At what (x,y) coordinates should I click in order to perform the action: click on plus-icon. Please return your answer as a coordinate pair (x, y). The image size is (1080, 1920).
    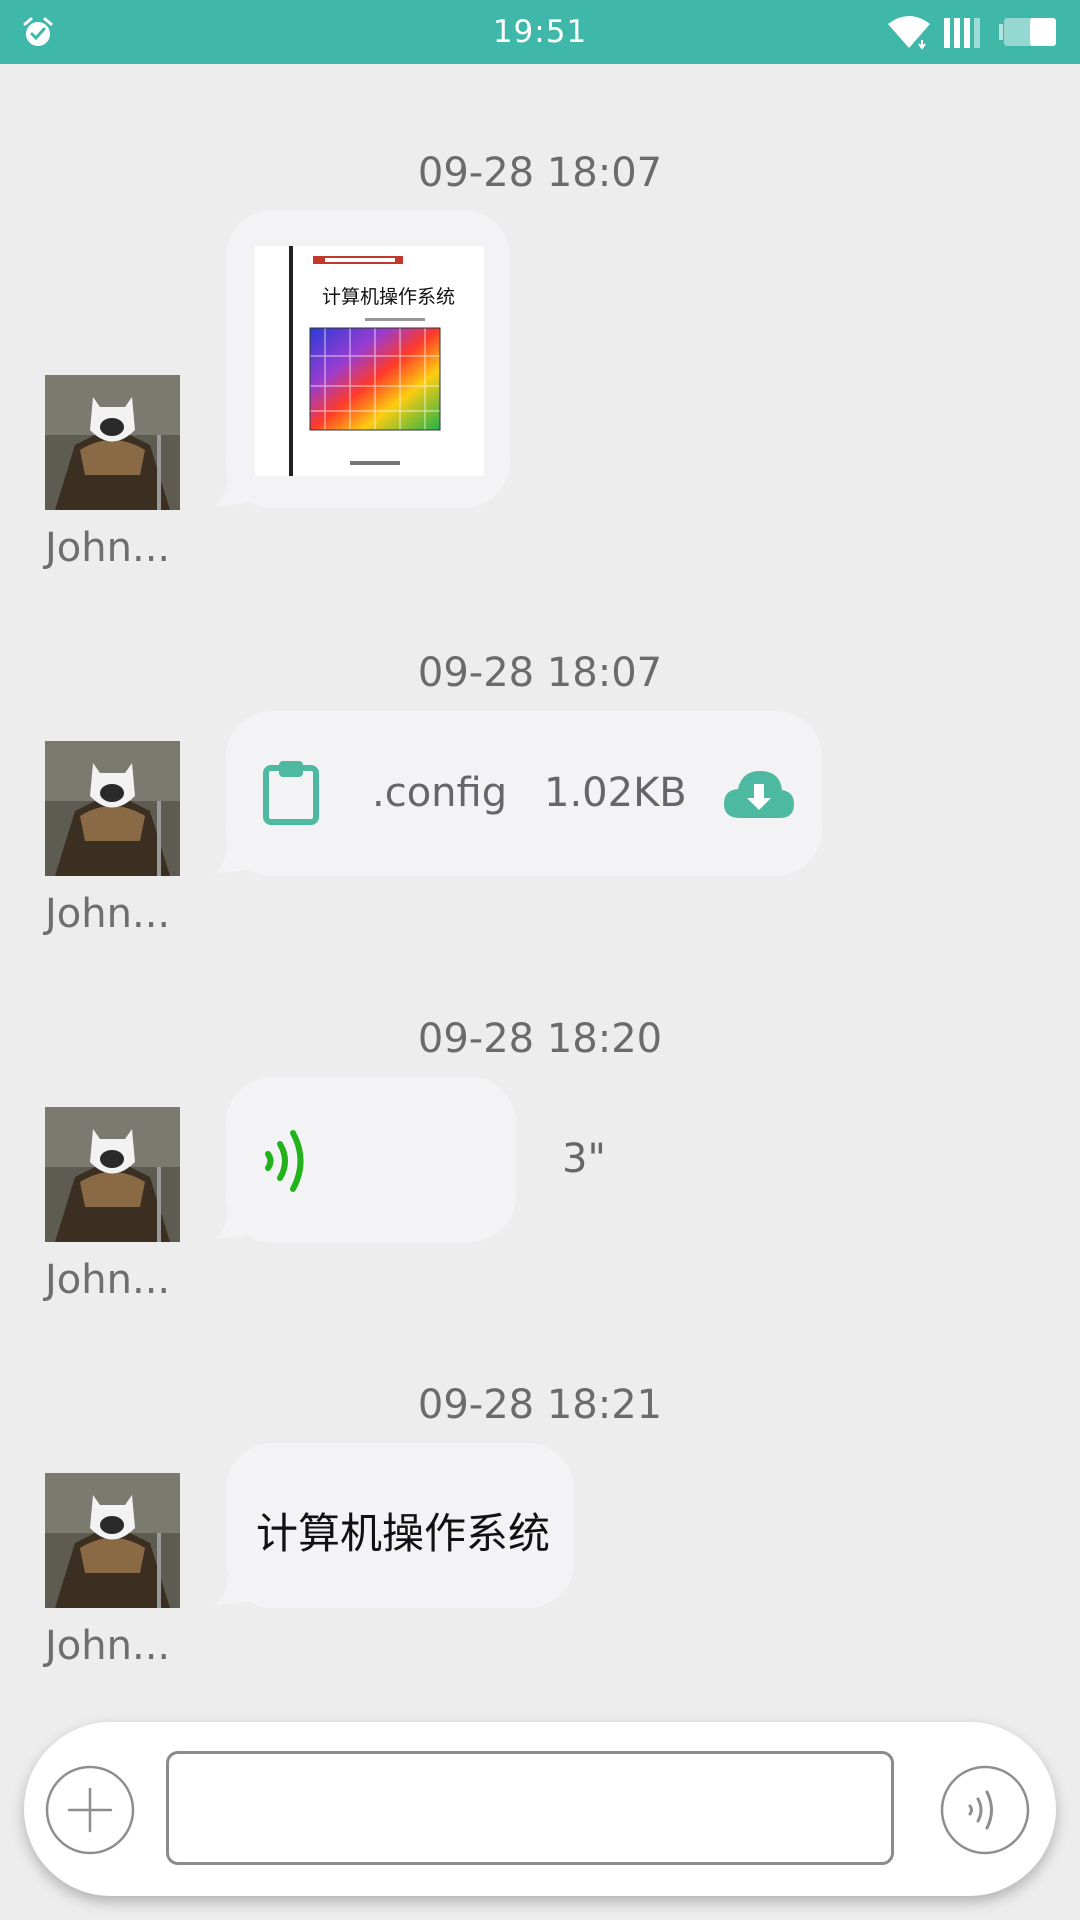
    Looking at the image, I should click on (90, 1810).